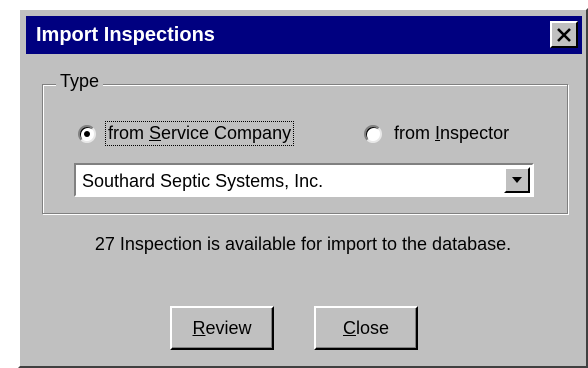 The height and width of the screenshot is (368, 588). I want to click on company-select-value: Southard Septic Systems, Inc., so click(203, 181).